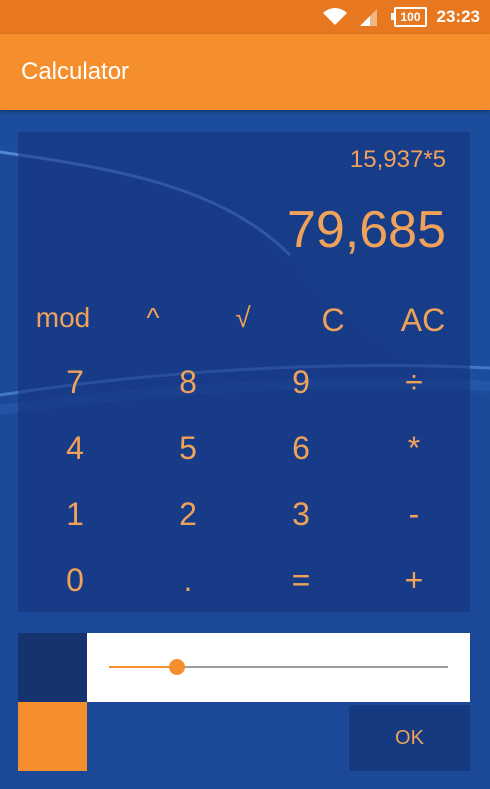 This screenshot has width=490, height=789. I want to click on key-clear: C, so click(333, 320).